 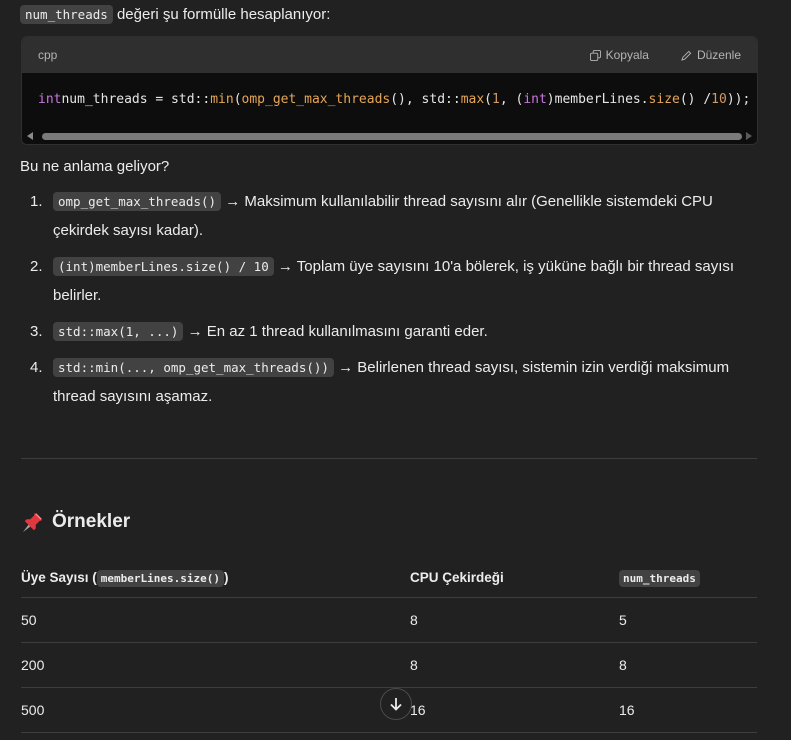 What do you see at coordinates (32, 522) in the screenshot?
I see `pushpin-icon` at bounding box center [32, 522].